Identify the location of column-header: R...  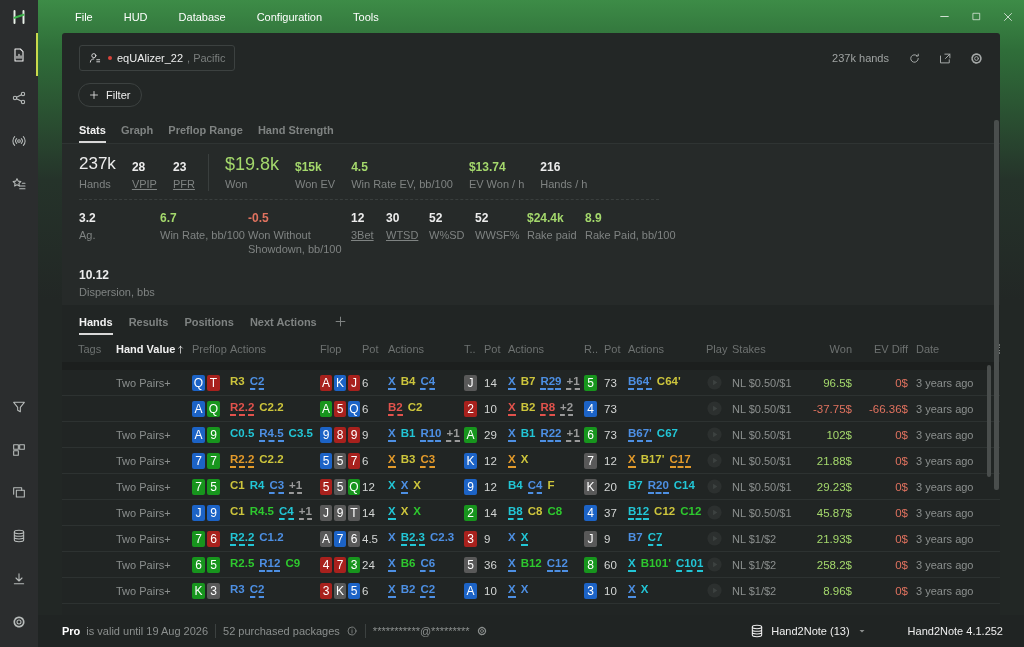
(591, 349).